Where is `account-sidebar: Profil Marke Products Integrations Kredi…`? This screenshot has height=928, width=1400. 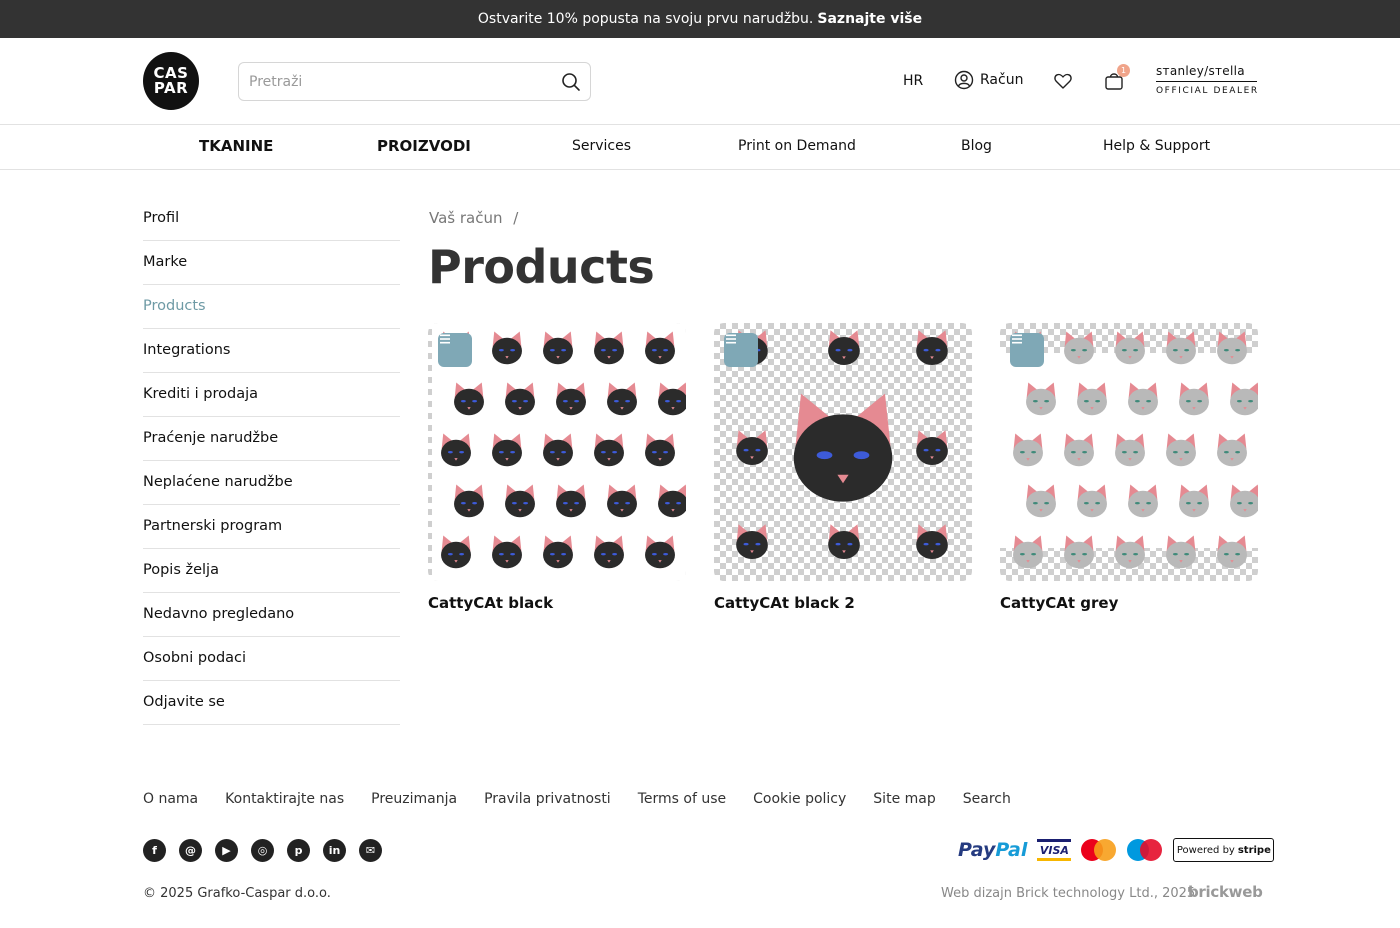
account-sidebar: Profil Marke Products Integrations Kredi… is located at coordinates (271, 461).